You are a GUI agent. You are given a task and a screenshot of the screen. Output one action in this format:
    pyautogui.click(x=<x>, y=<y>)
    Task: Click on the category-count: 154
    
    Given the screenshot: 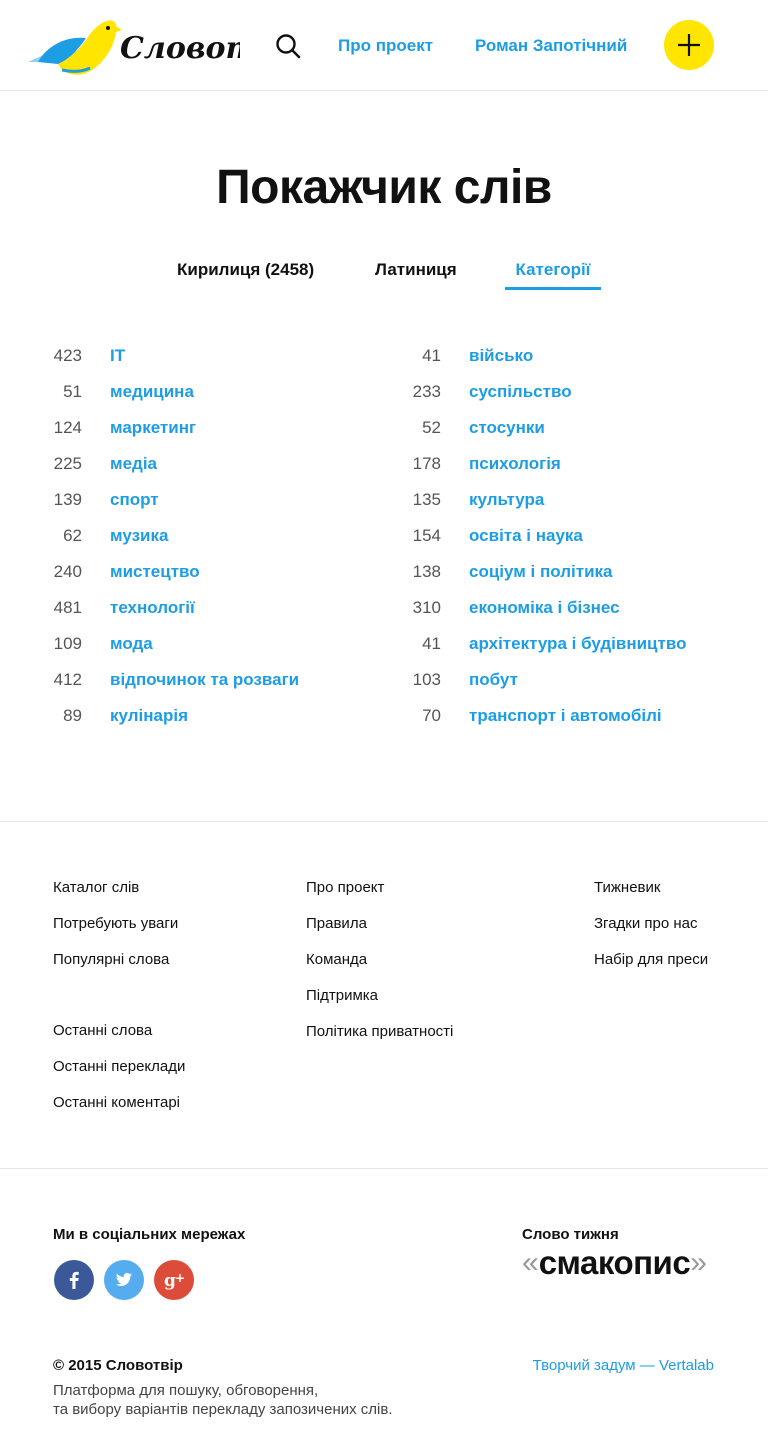 What is the action you would take?
    pyautogui.click(x=426, y=535)
    